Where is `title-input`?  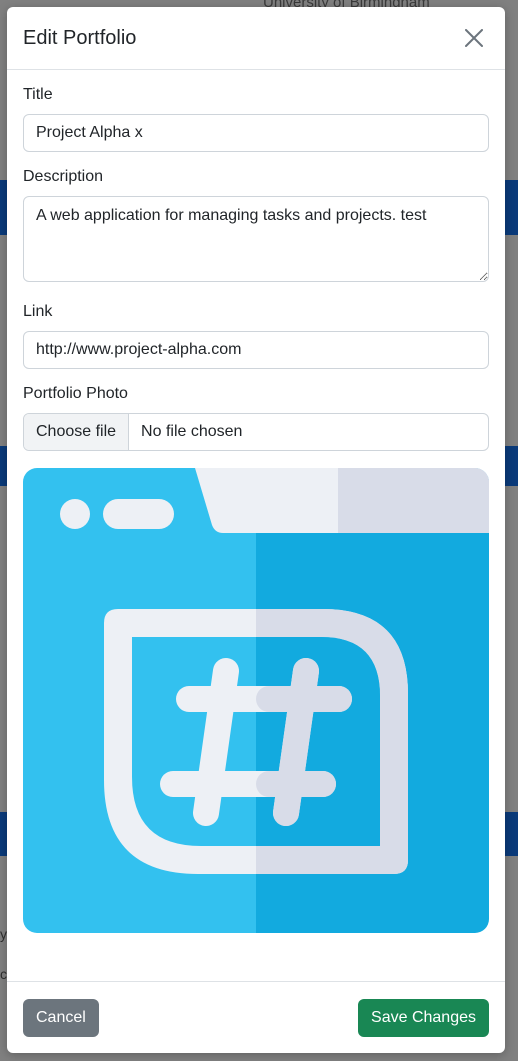
title-input is located at coordinates (256, 133).